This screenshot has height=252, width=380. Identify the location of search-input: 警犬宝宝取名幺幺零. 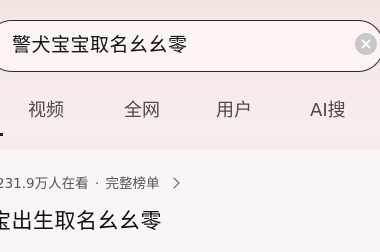
(100, 43).